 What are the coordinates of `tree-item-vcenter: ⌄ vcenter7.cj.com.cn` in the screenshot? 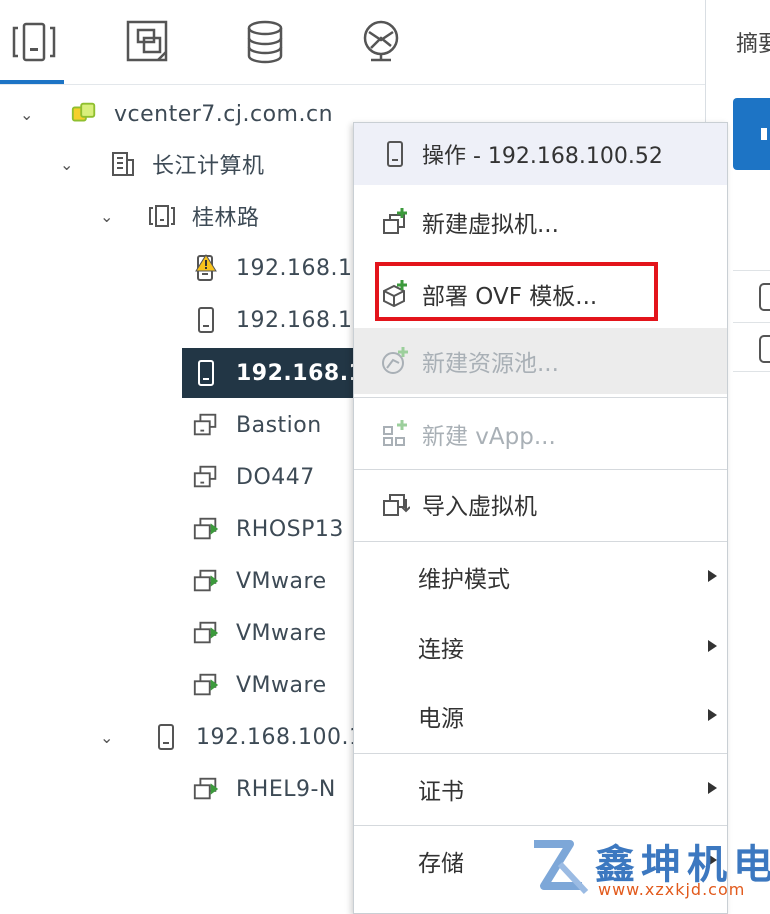 It's located at (176, 114).